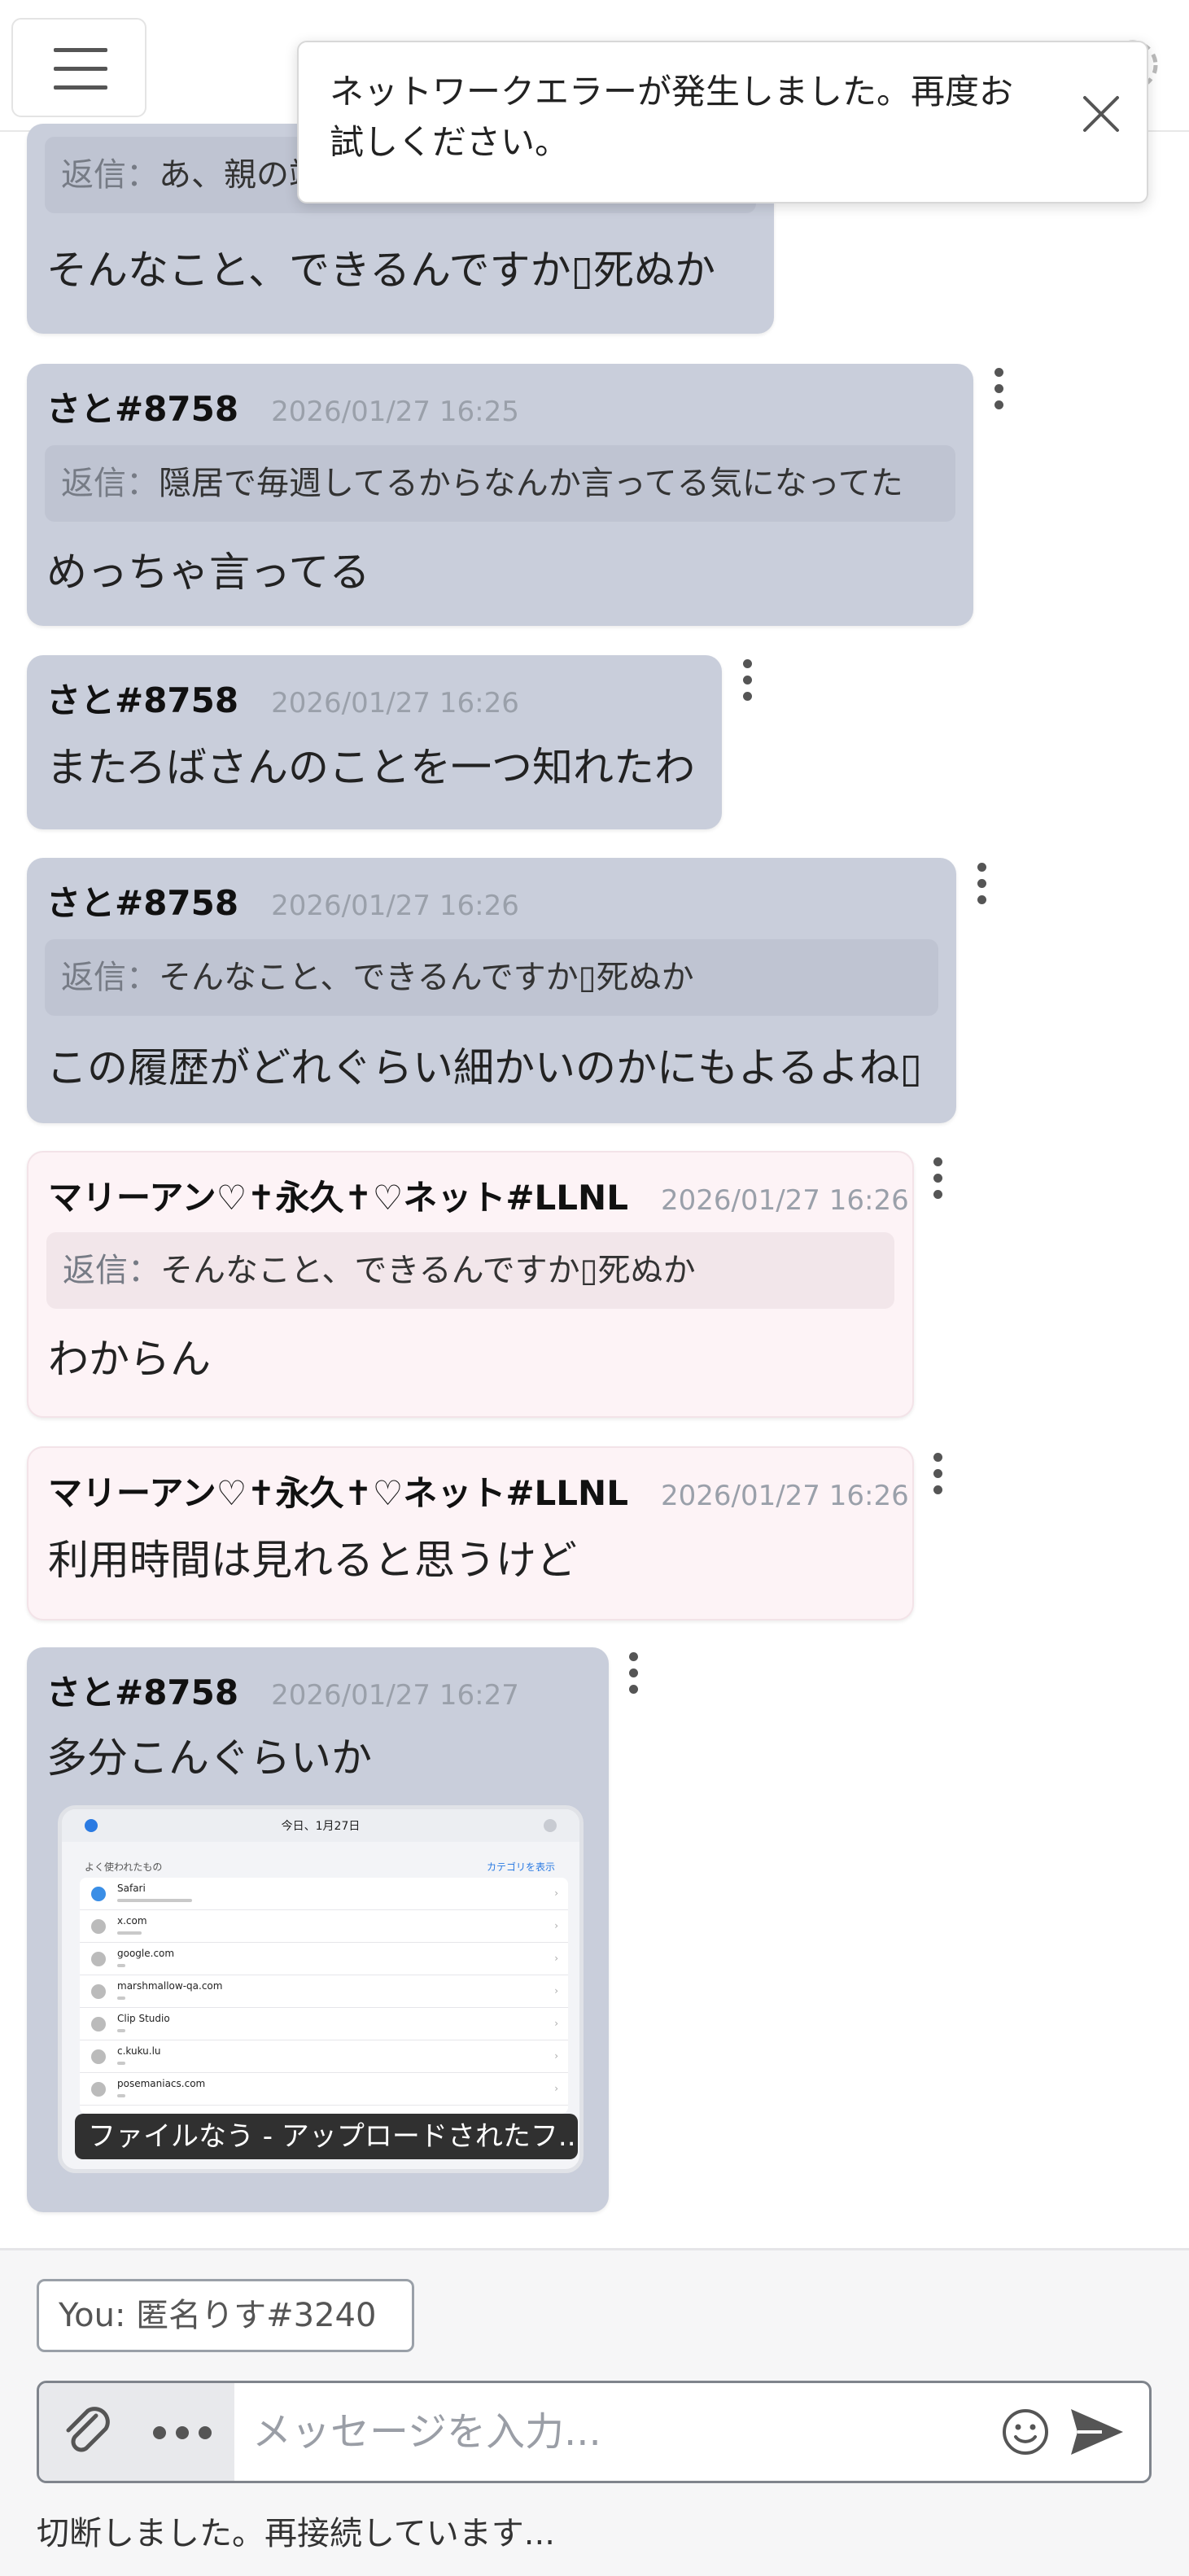  Describe the element at coordinates (520, 1867) in the screenshot. I see `screenshot-category-link: カテゴリを表示` at that location.